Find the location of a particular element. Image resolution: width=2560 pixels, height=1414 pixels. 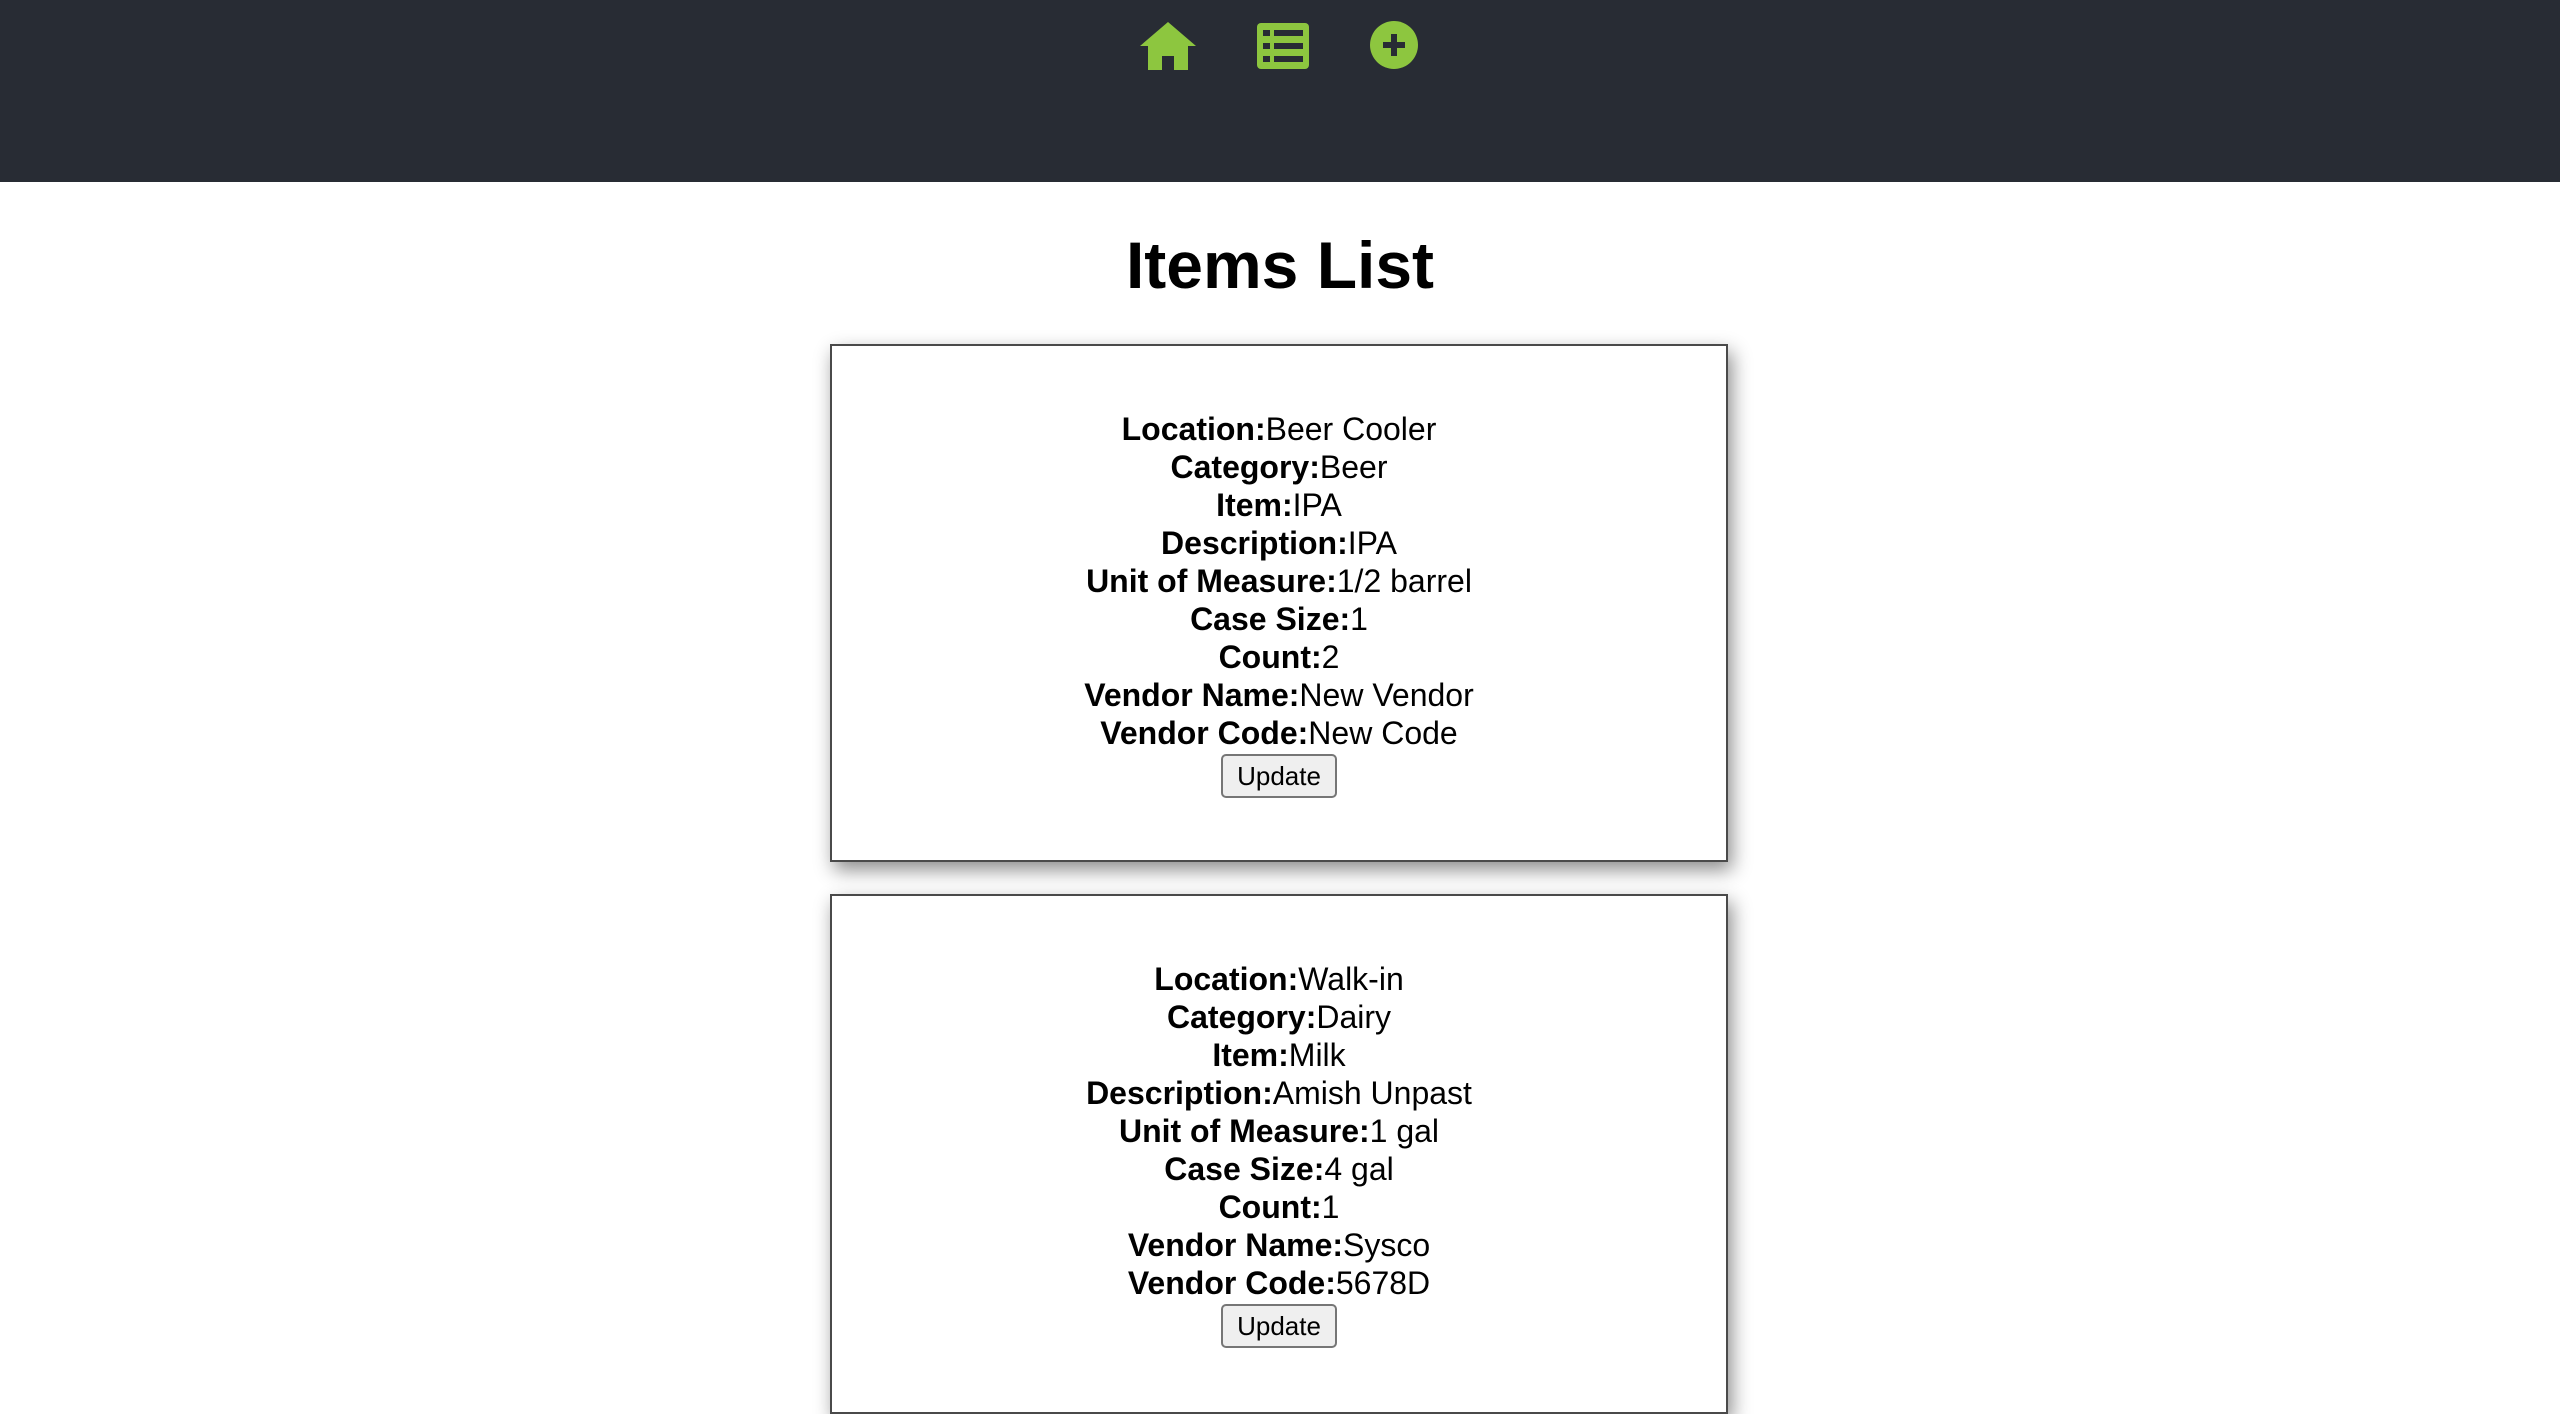

category-value: Beer is located at coordinates (1353, 467).